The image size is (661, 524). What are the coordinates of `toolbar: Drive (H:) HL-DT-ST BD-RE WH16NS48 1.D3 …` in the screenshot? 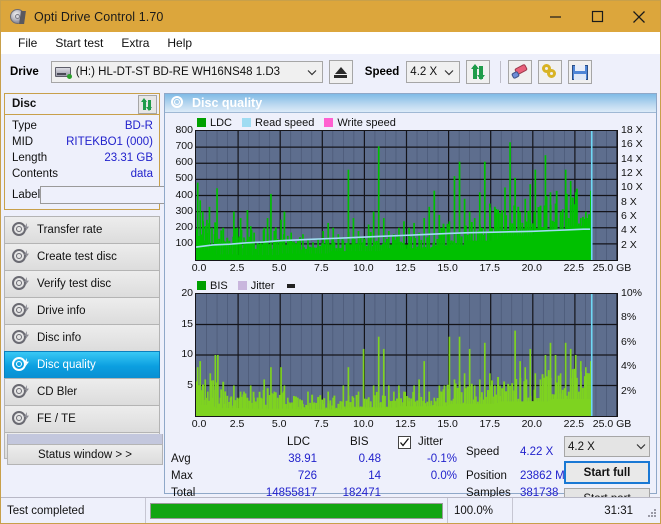 It's located at (330, 72).